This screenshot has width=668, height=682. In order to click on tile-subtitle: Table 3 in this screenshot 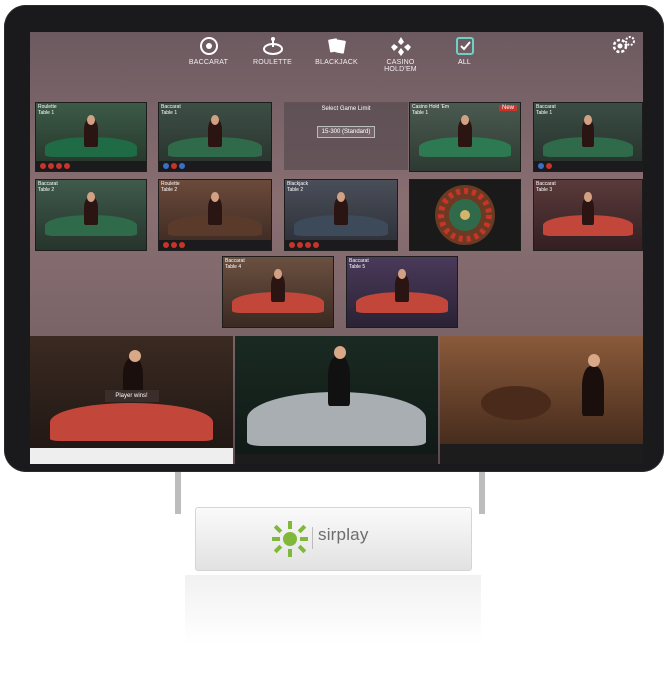, I will do `click(544, 190)`.